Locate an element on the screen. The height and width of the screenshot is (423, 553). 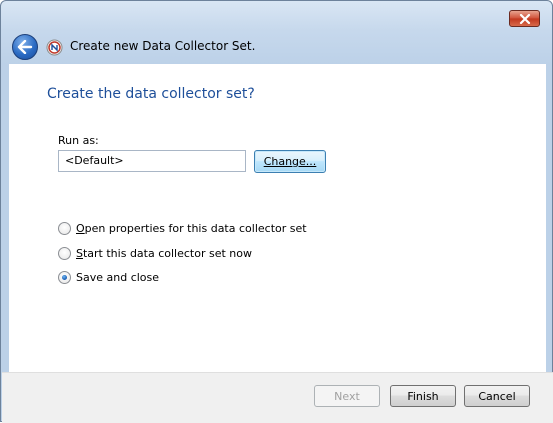
radio-label: Save and close is located at coordinates (118, 277).